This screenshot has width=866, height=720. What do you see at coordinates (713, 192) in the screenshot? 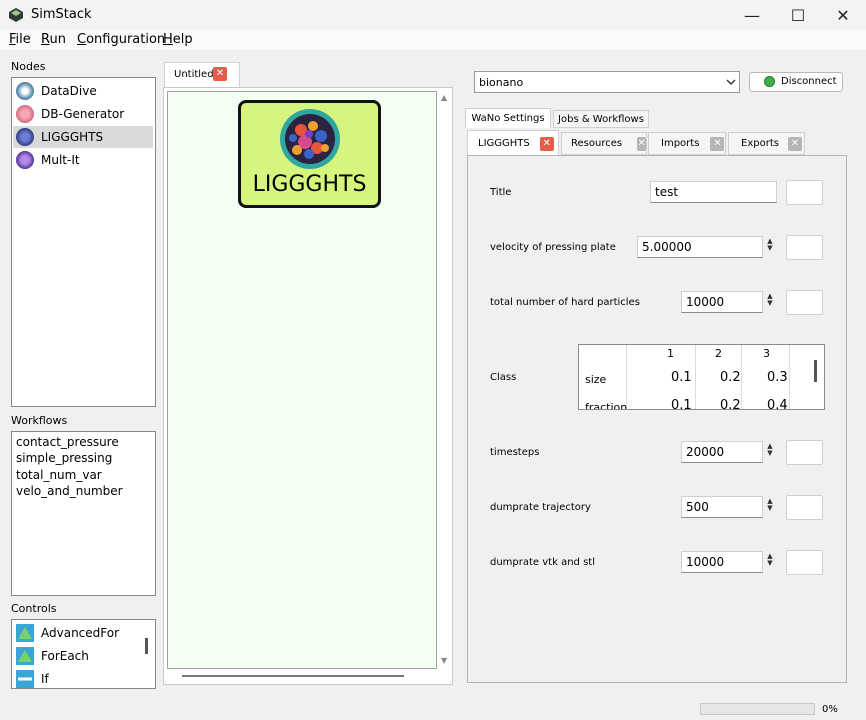
I see `title-input: test` at bounding box center [713, 192].